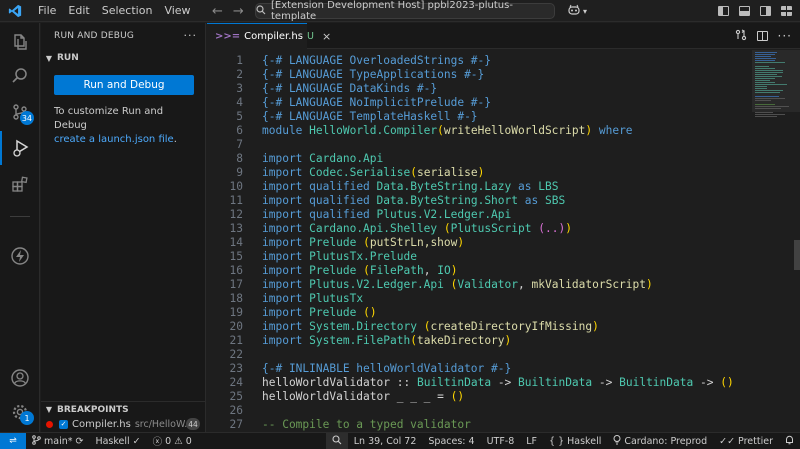 This screenshot has width=800, height=449. Describe the element at coordinates (797, 255) in the screenshot. I see `vertical-scrollbar` at that location.